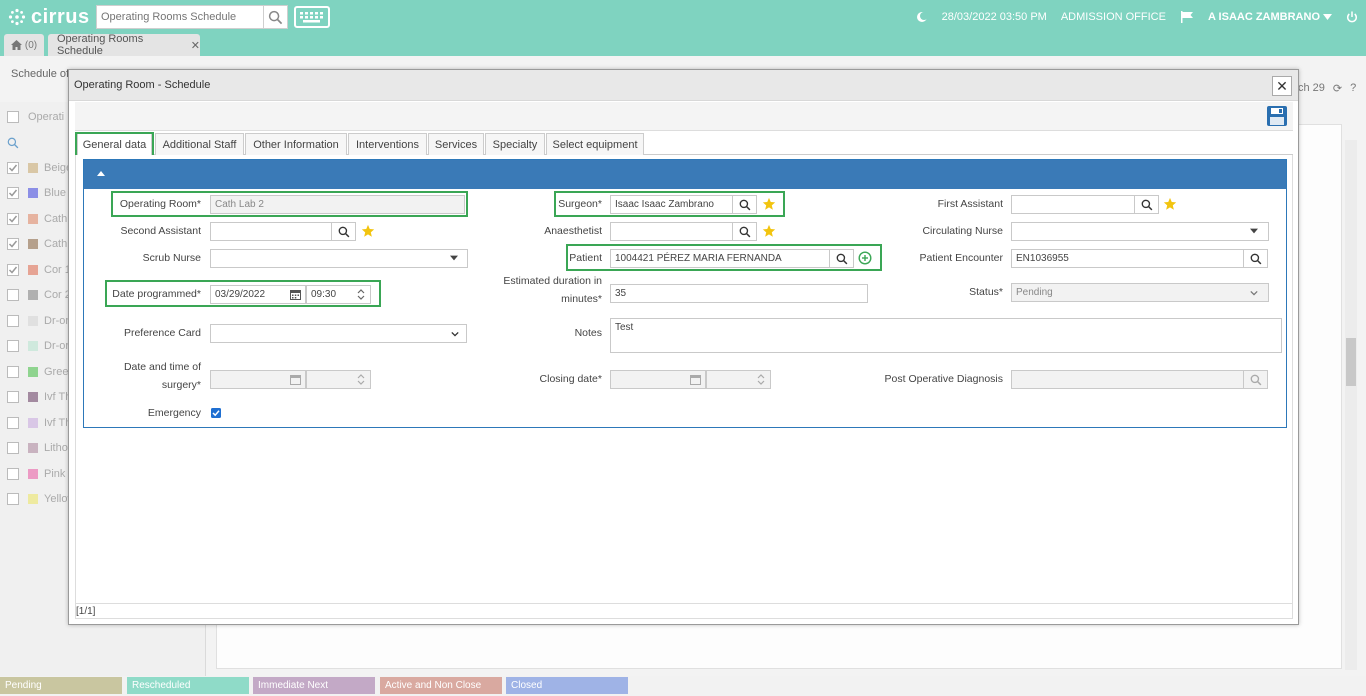 This screenshot has width=1366, height=696. What do you see at coordinates (683, 45) in the screenshot?
I see `document-tabs: (0) Operating Rooms Schedule ✕` at bounding box center [683, 45].